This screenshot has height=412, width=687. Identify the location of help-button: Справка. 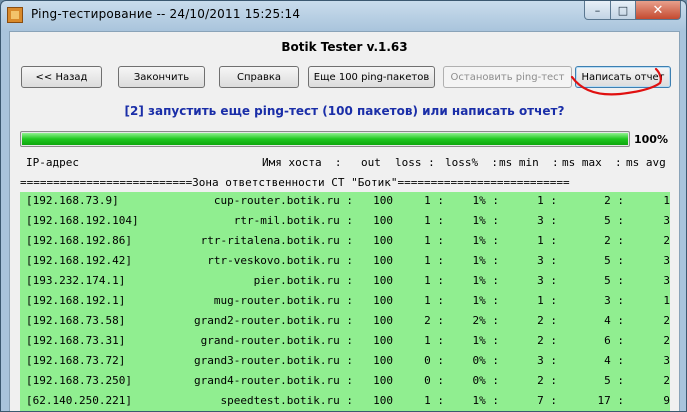
(259, 77).